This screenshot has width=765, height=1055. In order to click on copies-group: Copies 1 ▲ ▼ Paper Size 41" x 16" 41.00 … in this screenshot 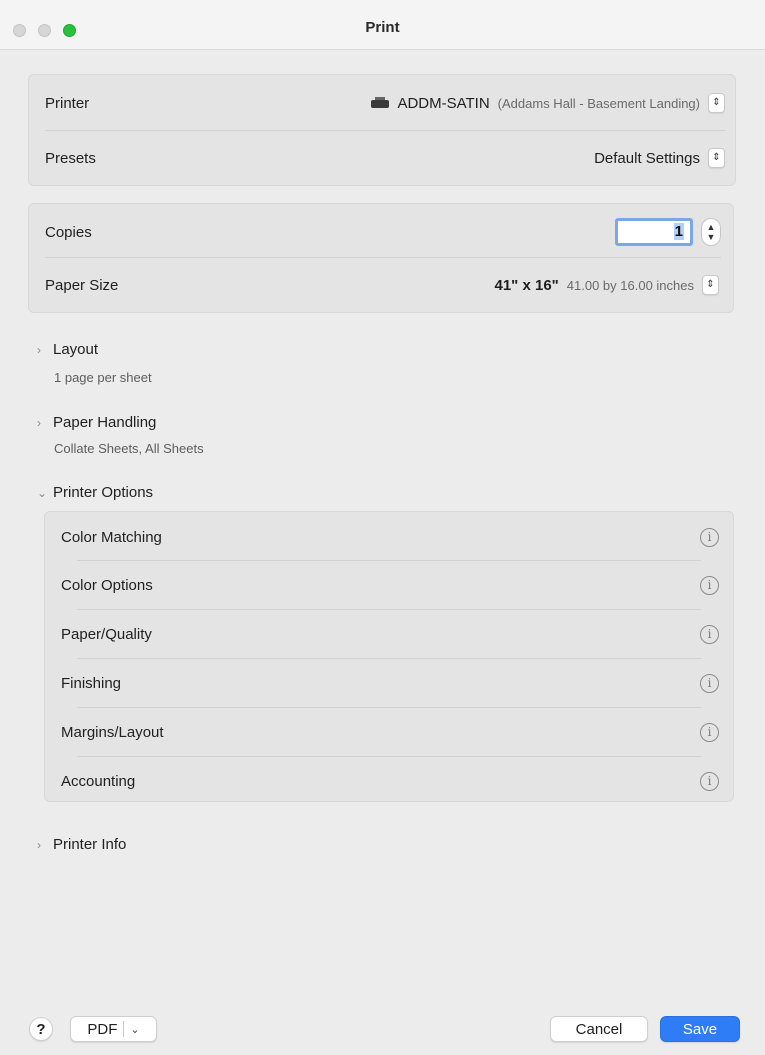, I will do `click(381, 258)`.